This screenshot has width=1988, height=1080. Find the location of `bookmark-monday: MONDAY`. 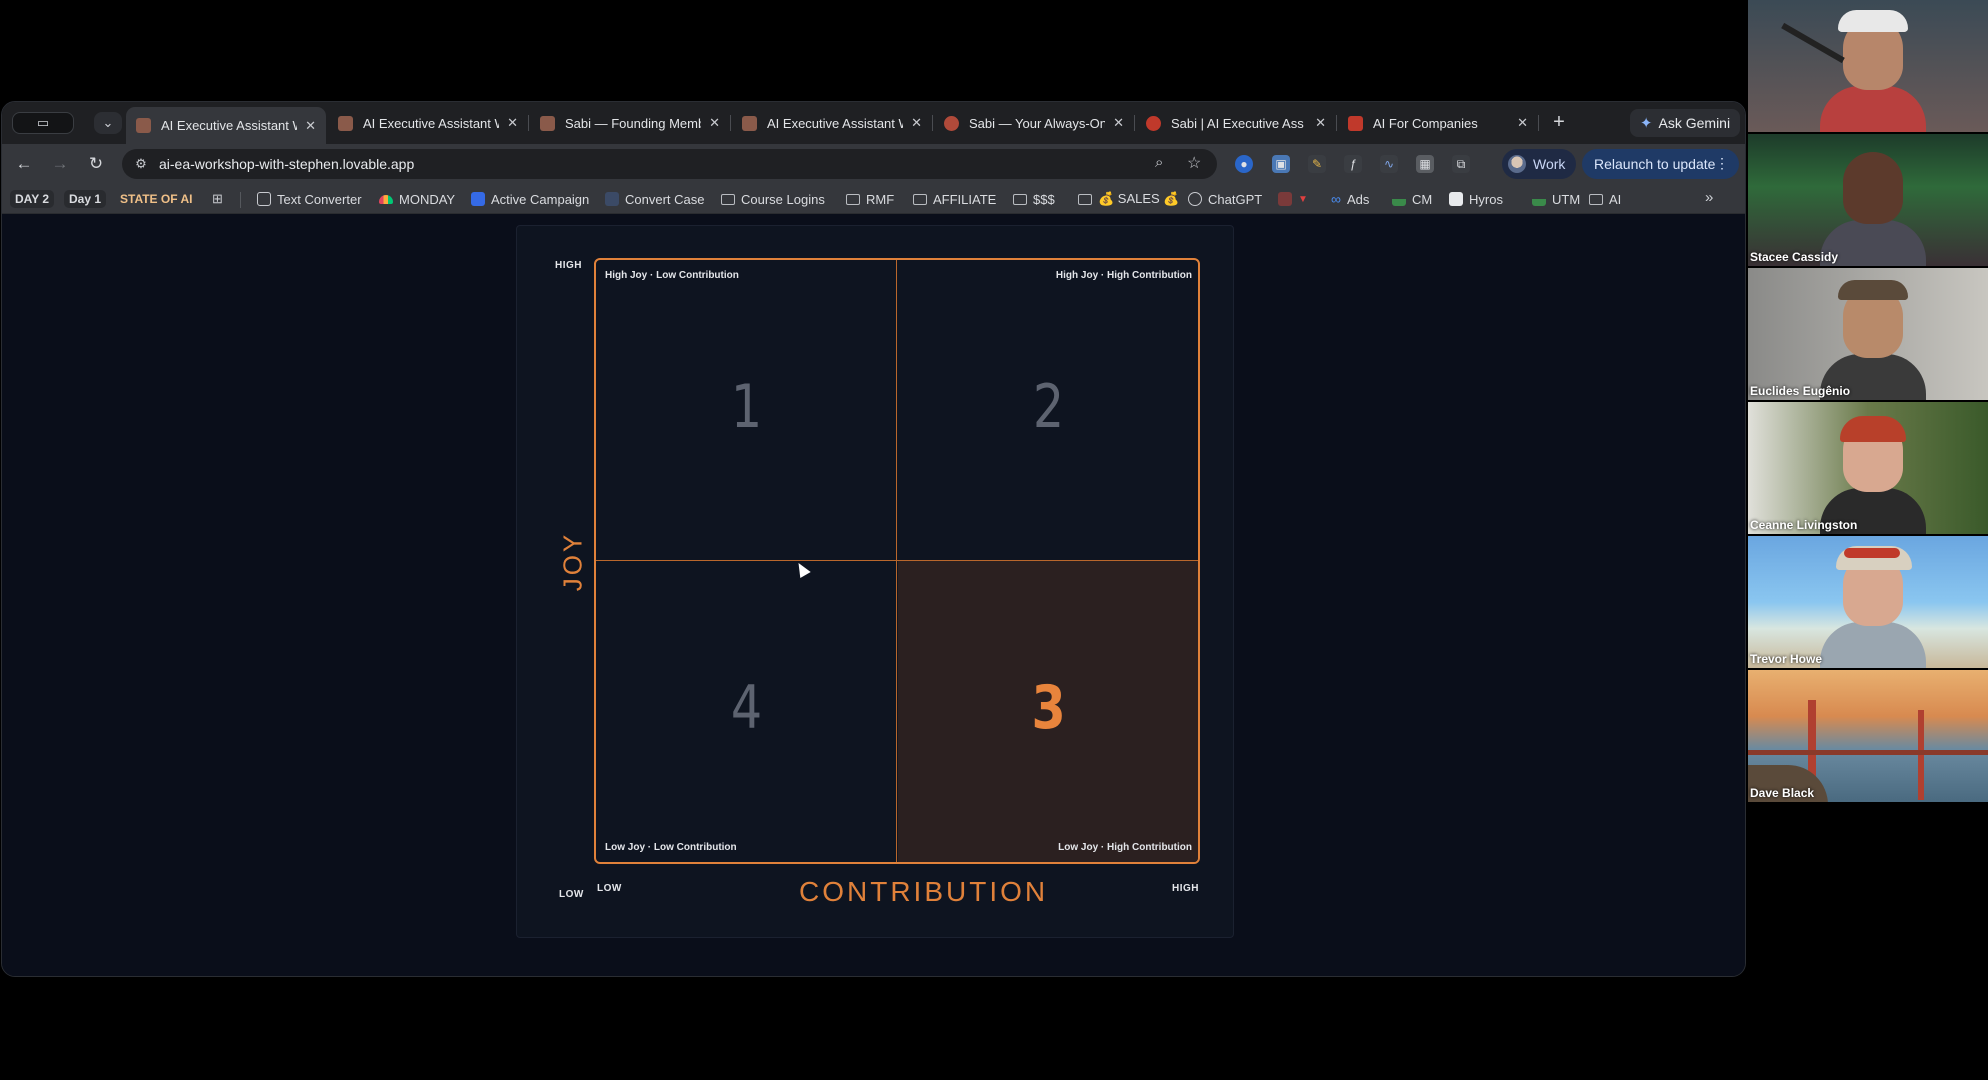

bookmark-monday: MONDAY is located at coordinates (417, 199).